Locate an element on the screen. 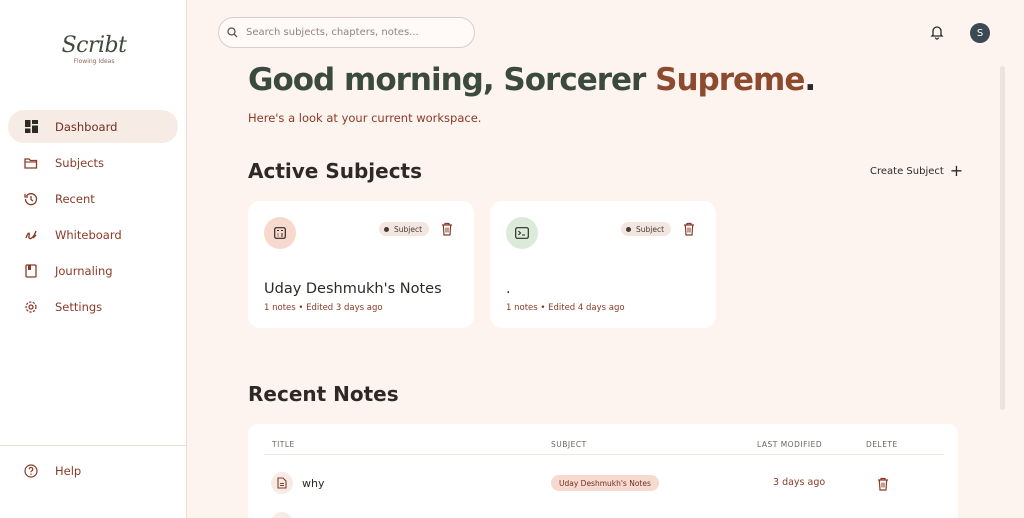 This screenshot has width=1024, height=518. greeting-heading: Good morning, Sorcerer Supreme. is located at coordinates (532, 80).